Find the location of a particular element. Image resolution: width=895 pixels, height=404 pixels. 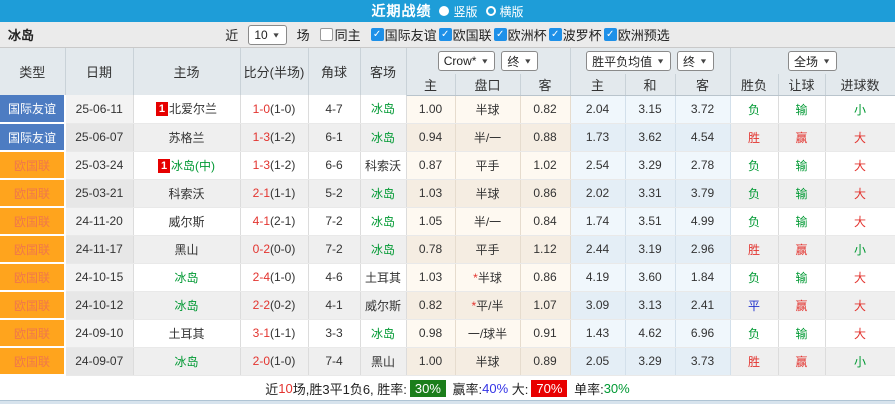

header-away: 客场 is located at coordinates (383, 71).